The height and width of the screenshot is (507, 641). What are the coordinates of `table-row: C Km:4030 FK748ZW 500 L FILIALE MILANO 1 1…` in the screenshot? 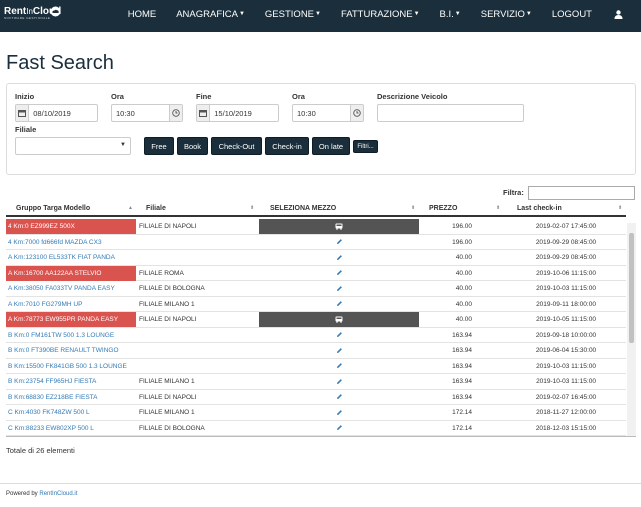 It's located at (316, 413).